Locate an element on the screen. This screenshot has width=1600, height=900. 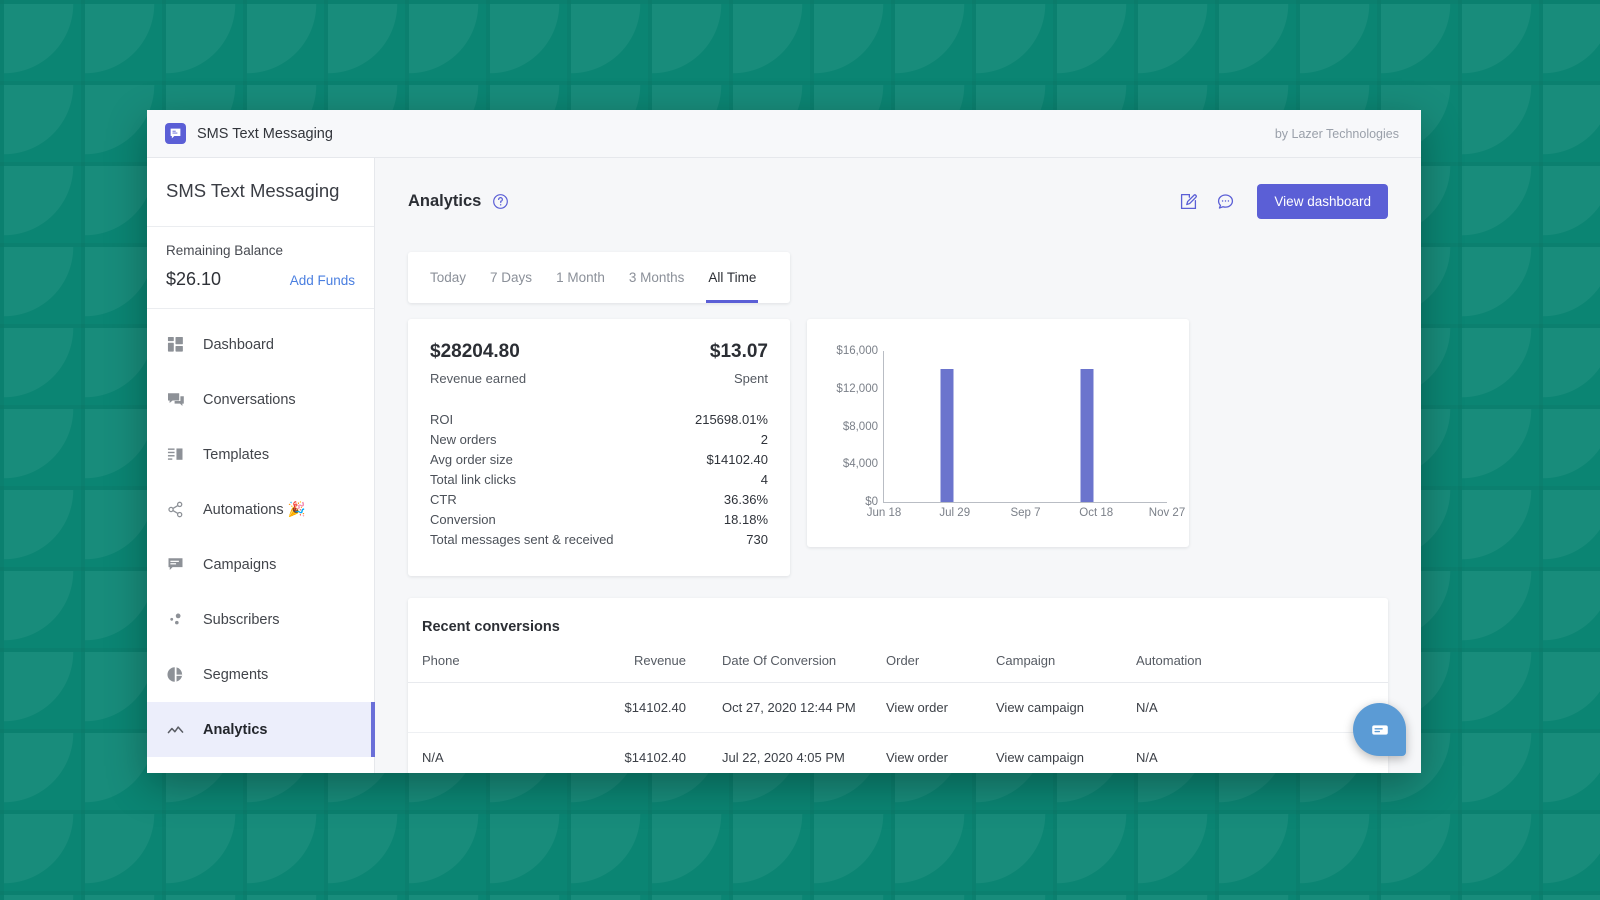
main-header: Analytics View dashboard is located at coordinates (898, 188).